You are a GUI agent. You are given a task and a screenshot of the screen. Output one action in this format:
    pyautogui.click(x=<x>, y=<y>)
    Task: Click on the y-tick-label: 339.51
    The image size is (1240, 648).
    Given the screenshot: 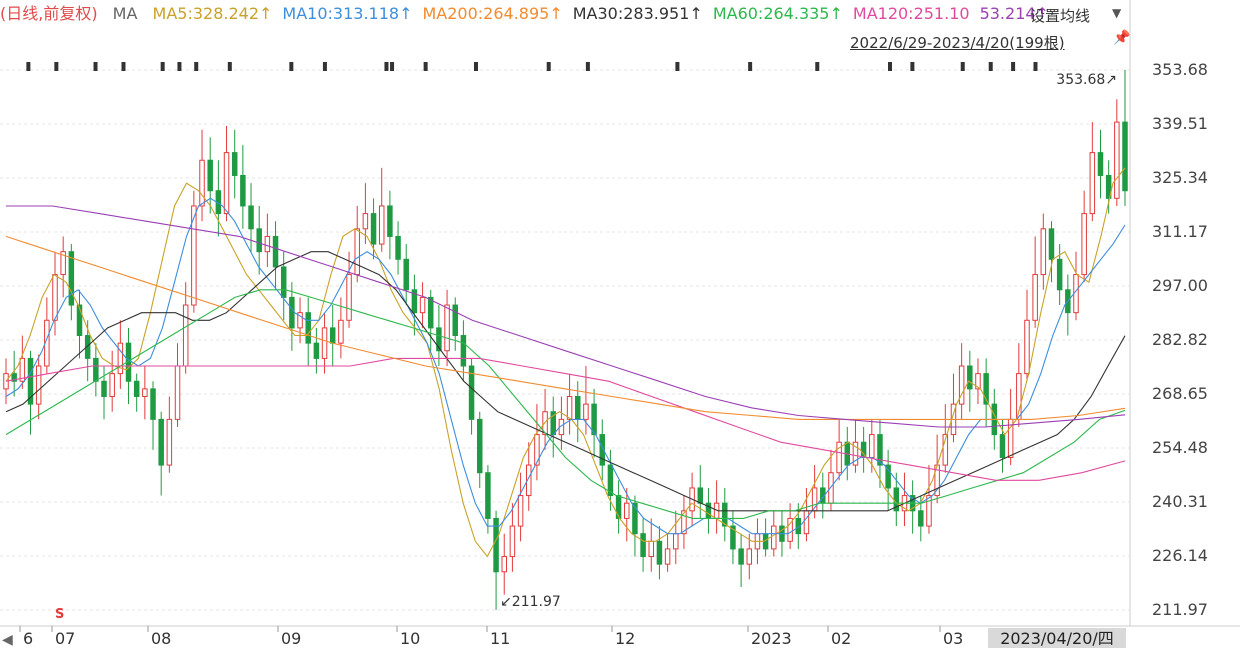 What is the action you would take?
    pyautogui.click(x=1180, y=123)
    